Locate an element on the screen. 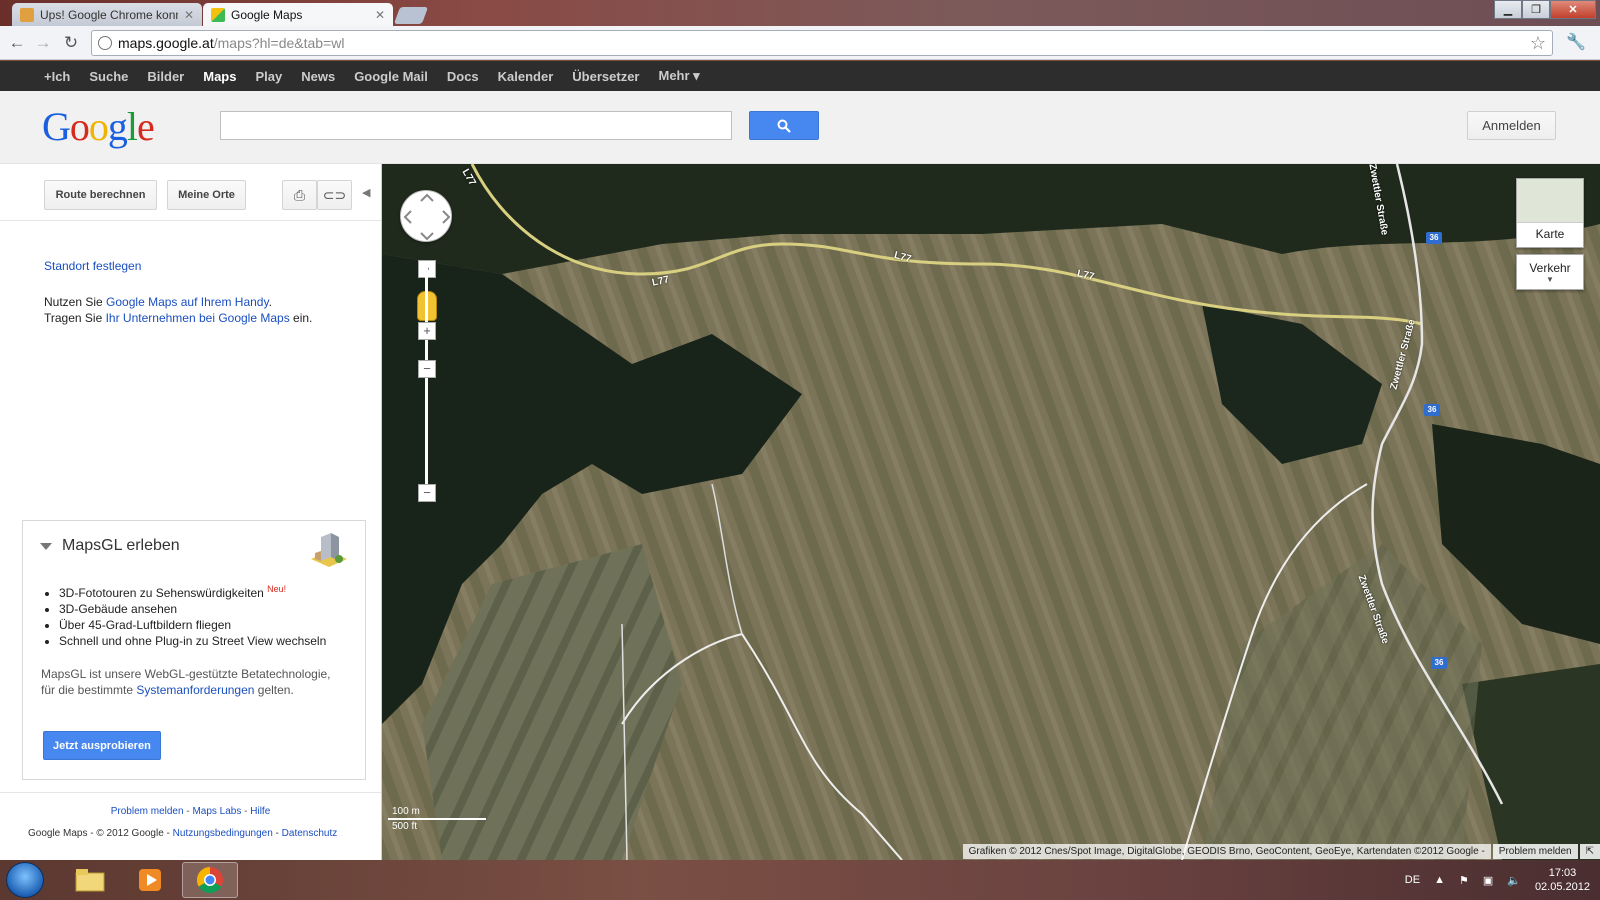 This screenshot has width=1600, height=900. explorer-taskbar-icon is located at coordinates (90, 880).